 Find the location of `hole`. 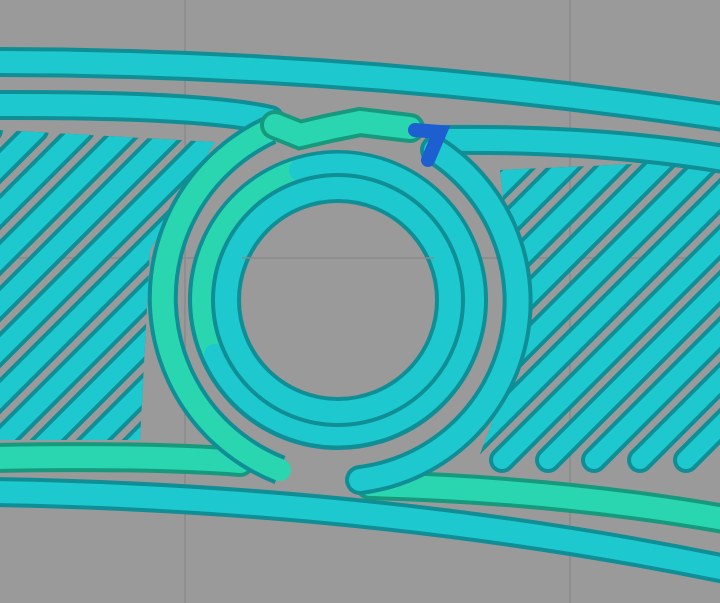

hole is located at coordinates (338, 300).